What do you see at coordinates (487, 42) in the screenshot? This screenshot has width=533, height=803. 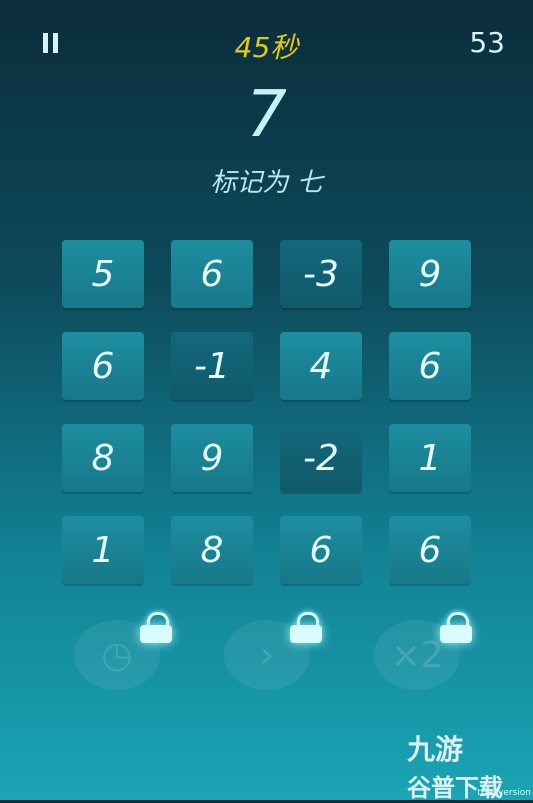 I see `score: 53` at bounding box center [487, 42].